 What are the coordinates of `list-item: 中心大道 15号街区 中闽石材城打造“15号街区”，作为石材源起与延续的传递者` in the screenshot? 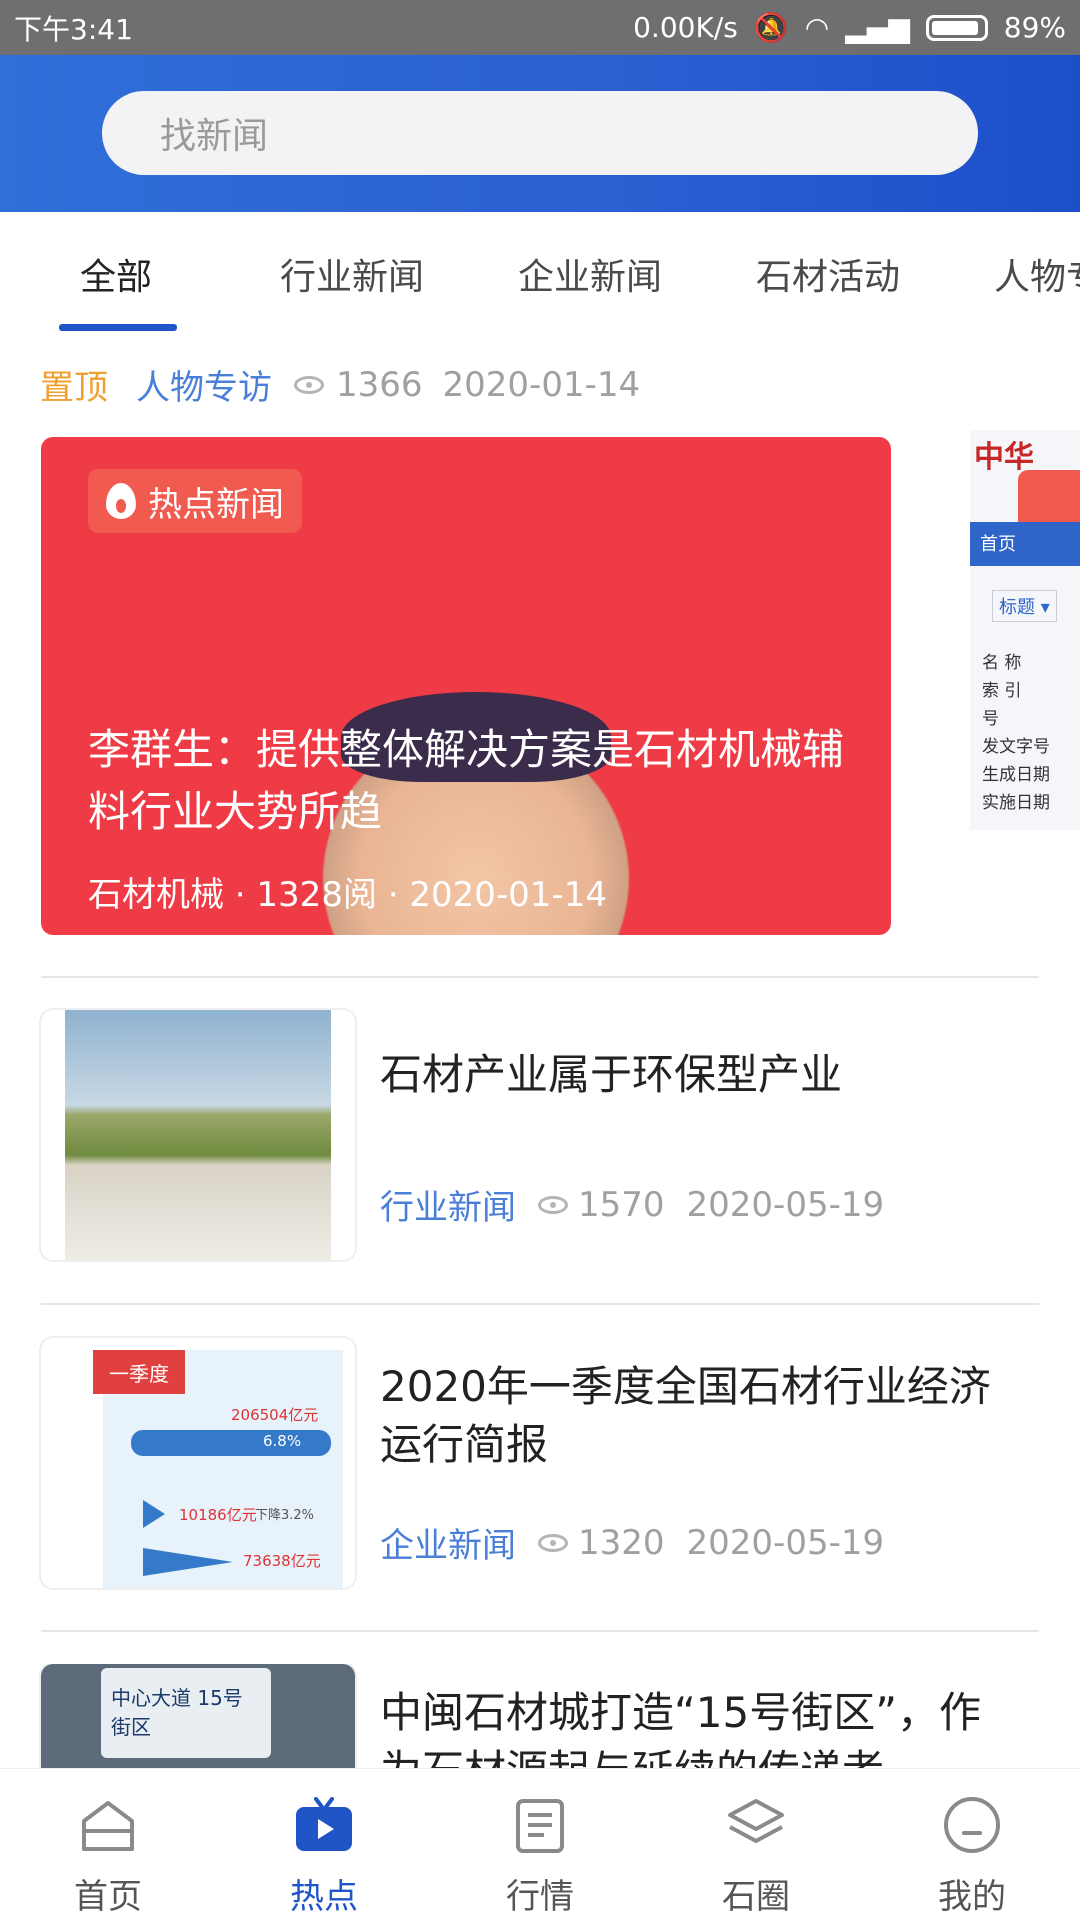 It's located at (540, 1716).